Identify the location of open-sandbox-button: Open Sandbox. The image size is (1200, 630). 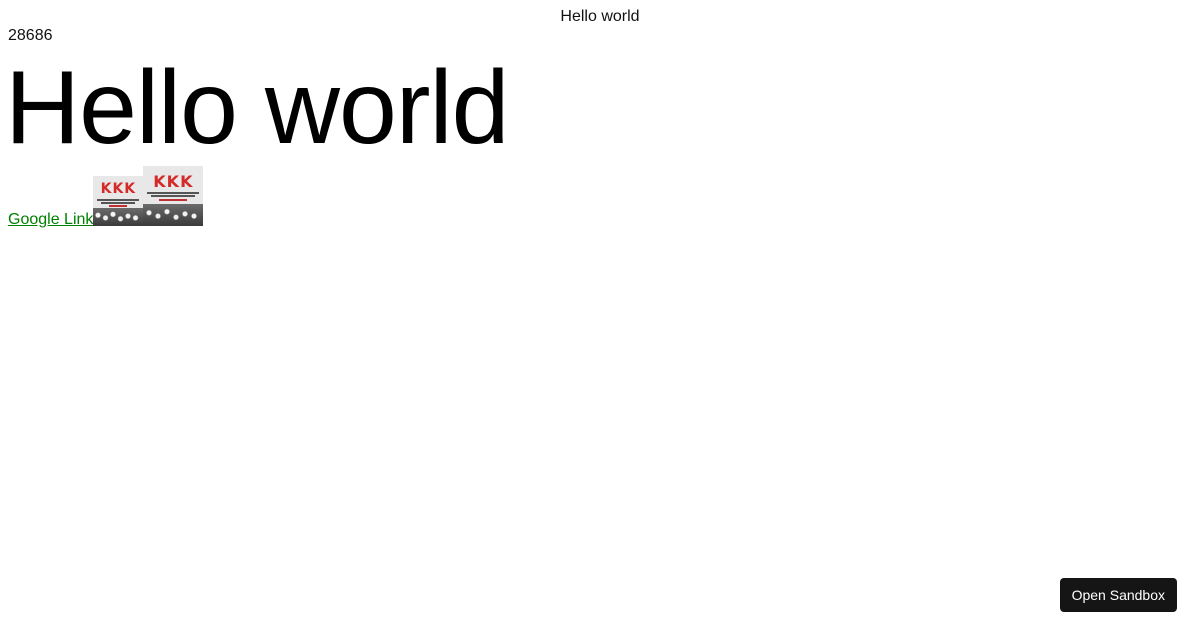
(1118, 595).